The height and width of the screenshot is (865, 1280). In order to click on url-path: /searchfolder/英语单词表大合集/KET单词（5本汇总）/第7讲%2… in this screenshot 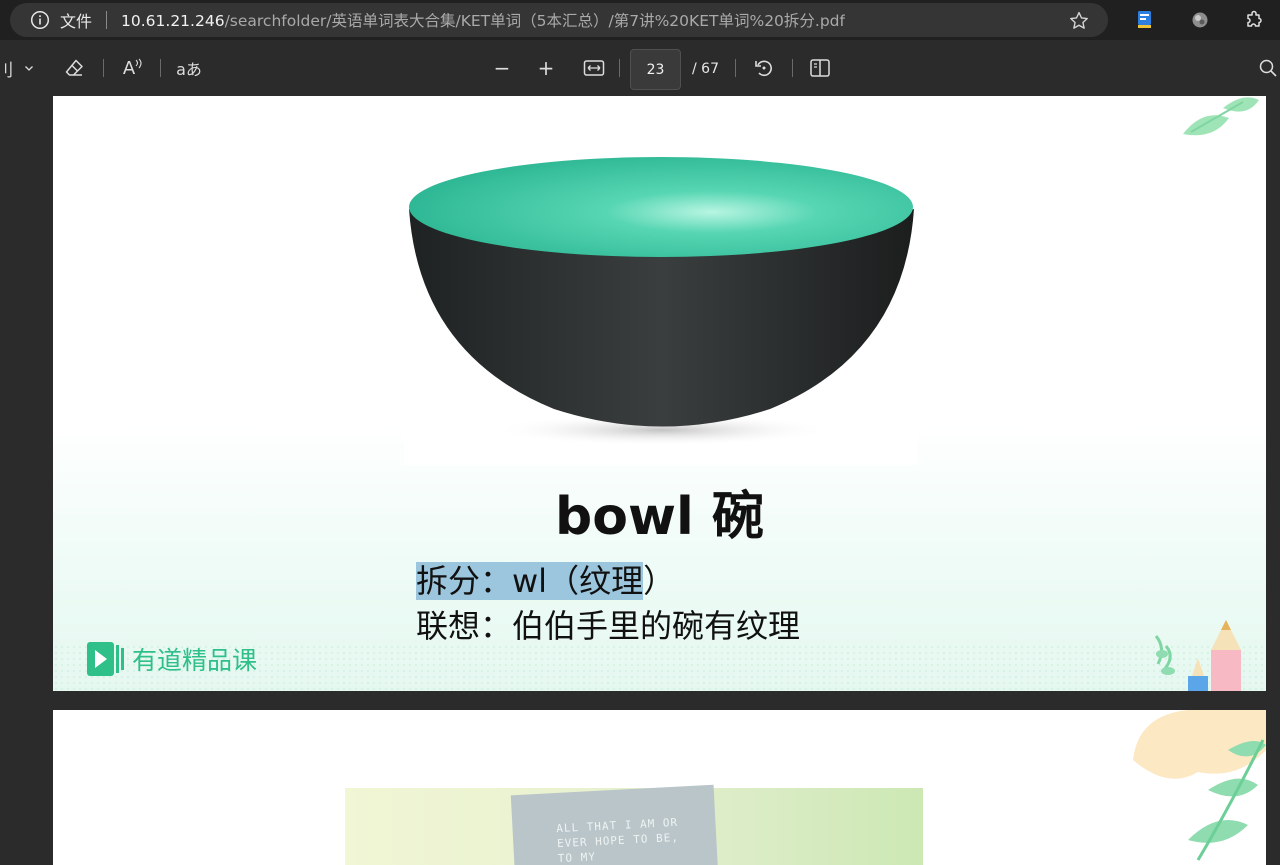, I will do `click(534, 21)`.